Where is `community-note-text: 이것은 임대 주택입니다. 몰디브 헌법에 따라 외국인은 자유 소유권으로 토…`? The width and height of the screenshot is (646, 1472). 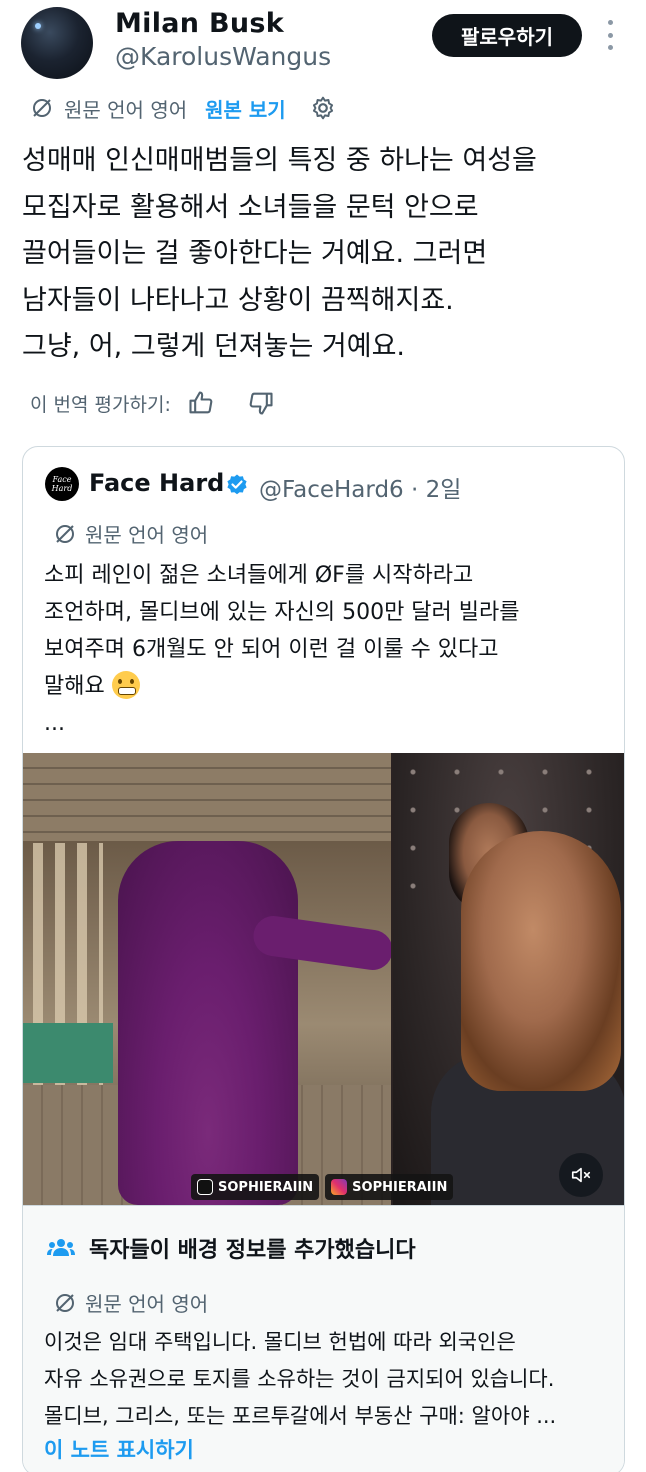
community-note-text: 이것은 임대 주택입니다. 몰디브 헌법에 따라 외국인은 자유 소유권으로 토… is located at coordinates (329, 1379).